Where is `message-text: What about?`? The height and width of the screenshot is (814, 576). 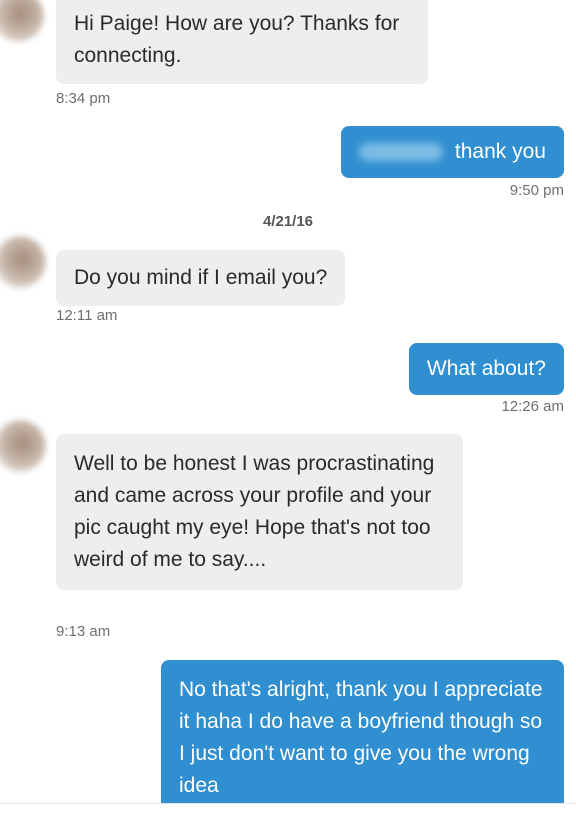
message-text: What about? is located at coordinates (486, 368).